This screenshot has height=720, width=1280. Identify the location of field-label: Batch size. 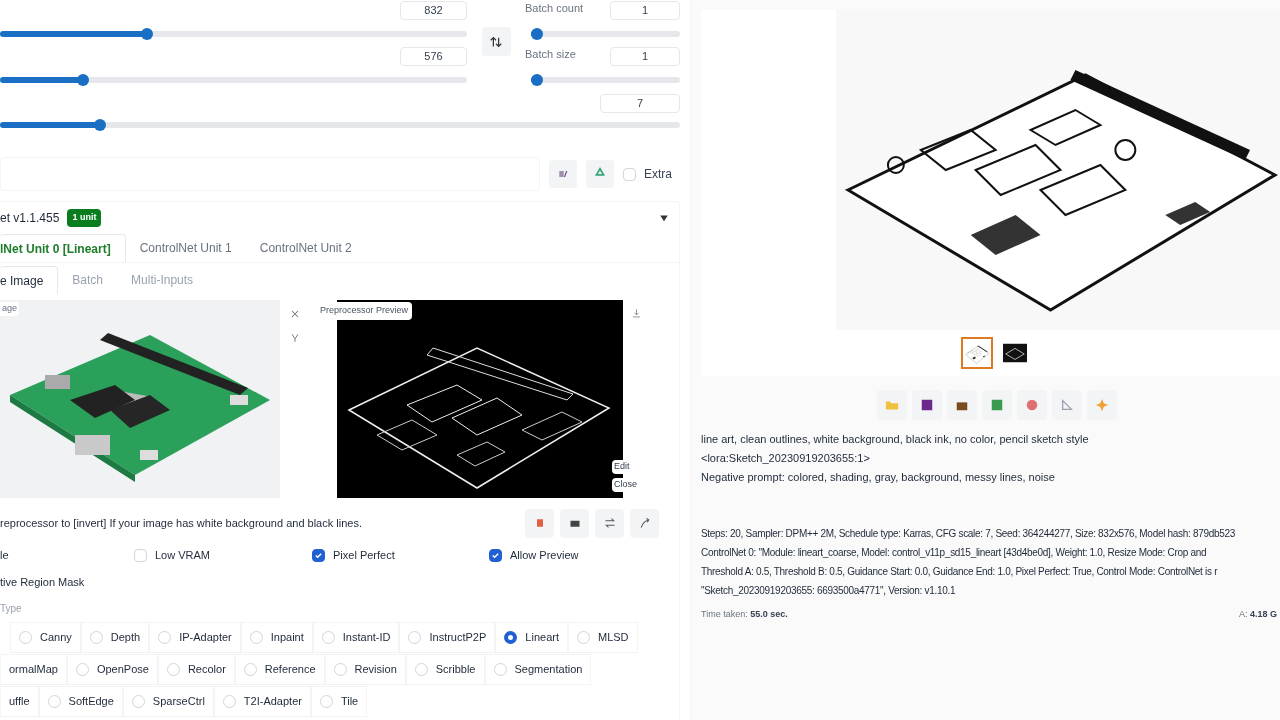
(550, 54).